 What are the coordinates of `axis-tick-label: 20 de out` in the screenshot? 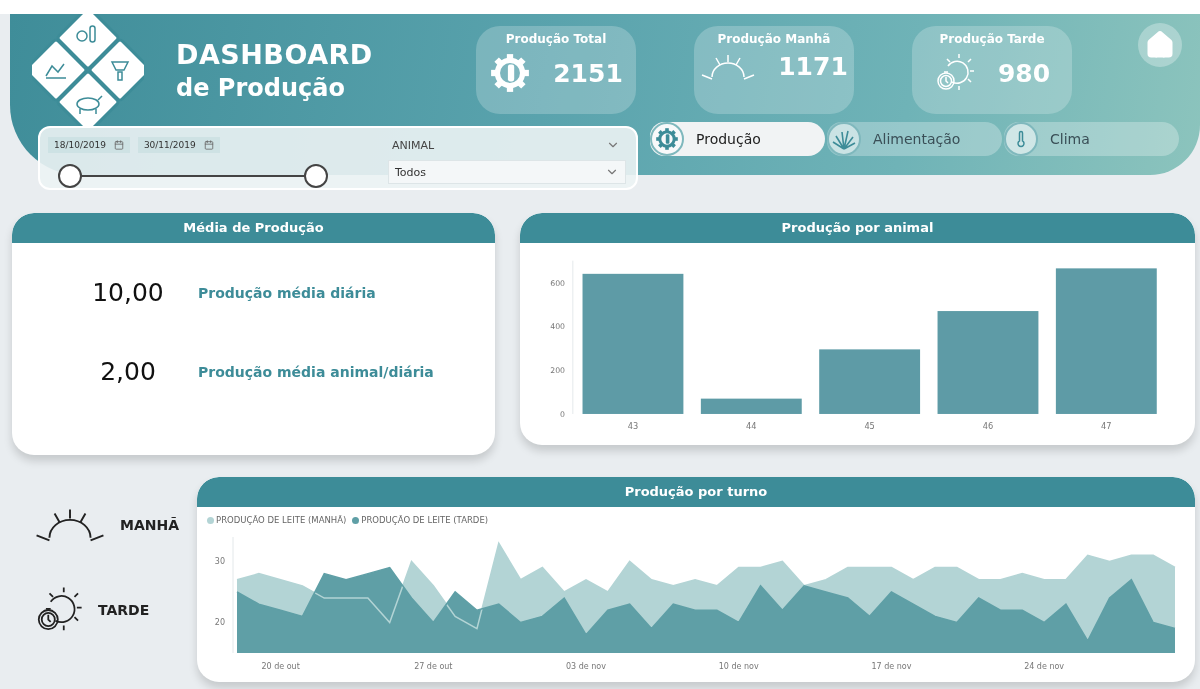 It's located at (280, 666).